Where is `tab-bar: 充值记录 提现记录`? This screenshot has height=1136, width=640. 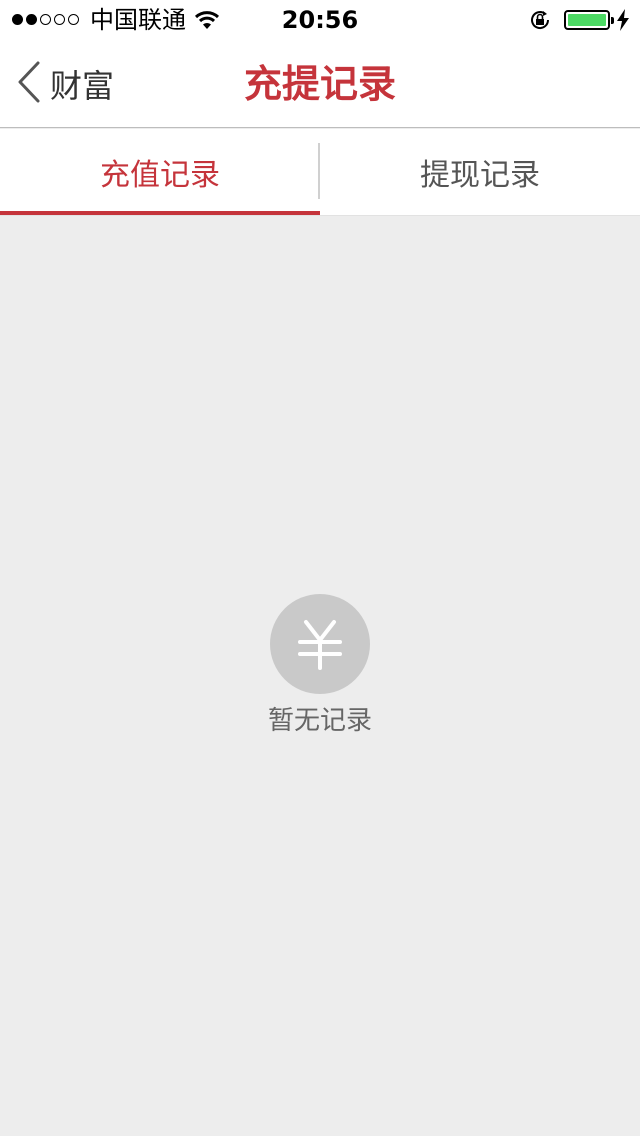
tab-bar: 充值记录 提现记录 is located at coordinates (320, 172).